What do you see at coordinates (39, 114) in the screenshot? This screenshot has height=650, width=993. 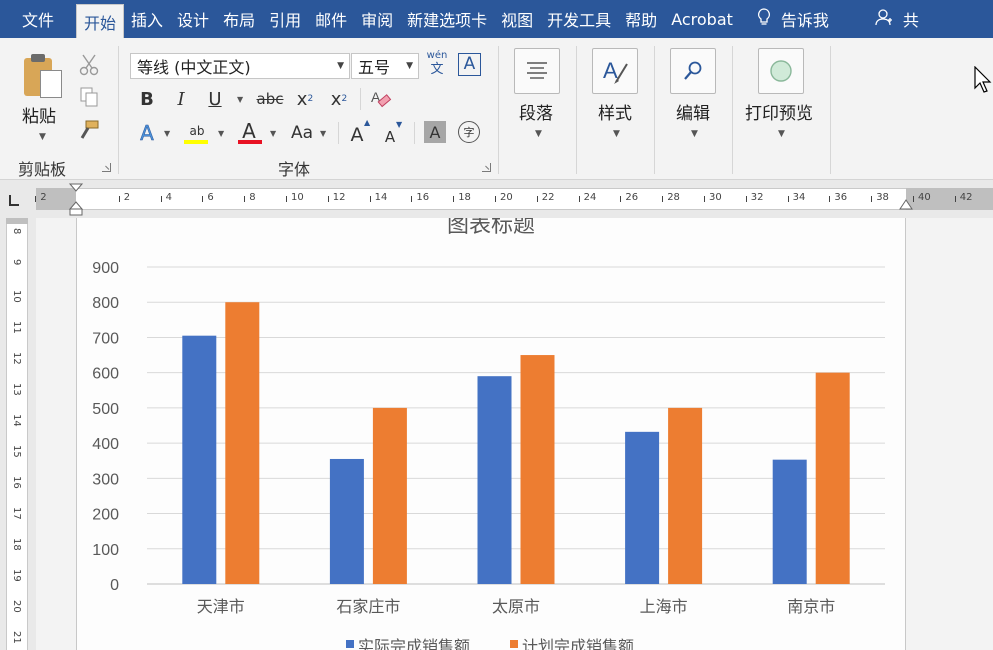 I see `paste-button: 粘贴` at bounding box center [39, 114].